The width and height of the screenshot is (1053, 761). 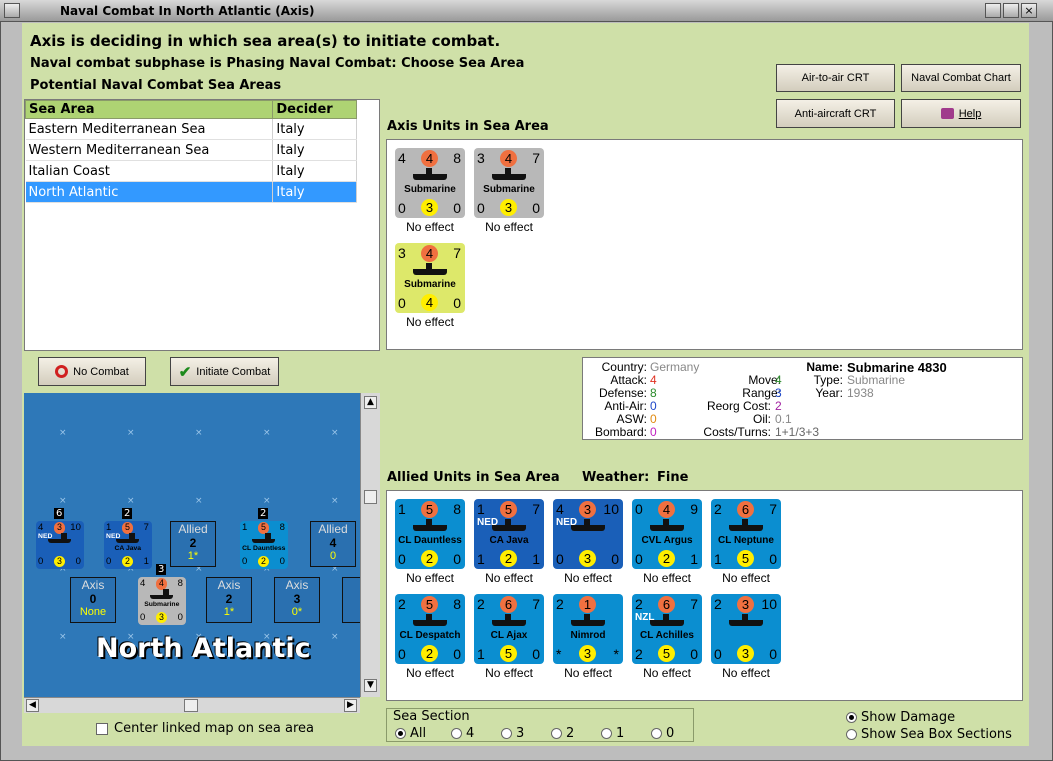 What do you see at coordinates (562, 733) in the screenshot?
I see `sea-section-radio: 2` at bounding box center [562, 733].